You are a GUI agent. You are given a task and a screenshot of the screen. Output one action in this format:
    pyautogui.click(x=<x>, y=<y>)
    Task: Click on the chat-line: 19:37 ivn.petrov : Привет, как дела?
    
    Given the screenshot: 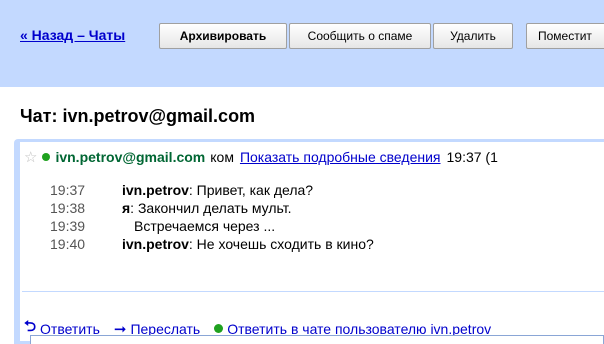 What is the action you would take?
    pyautogui.click(x=320, y=190)
    